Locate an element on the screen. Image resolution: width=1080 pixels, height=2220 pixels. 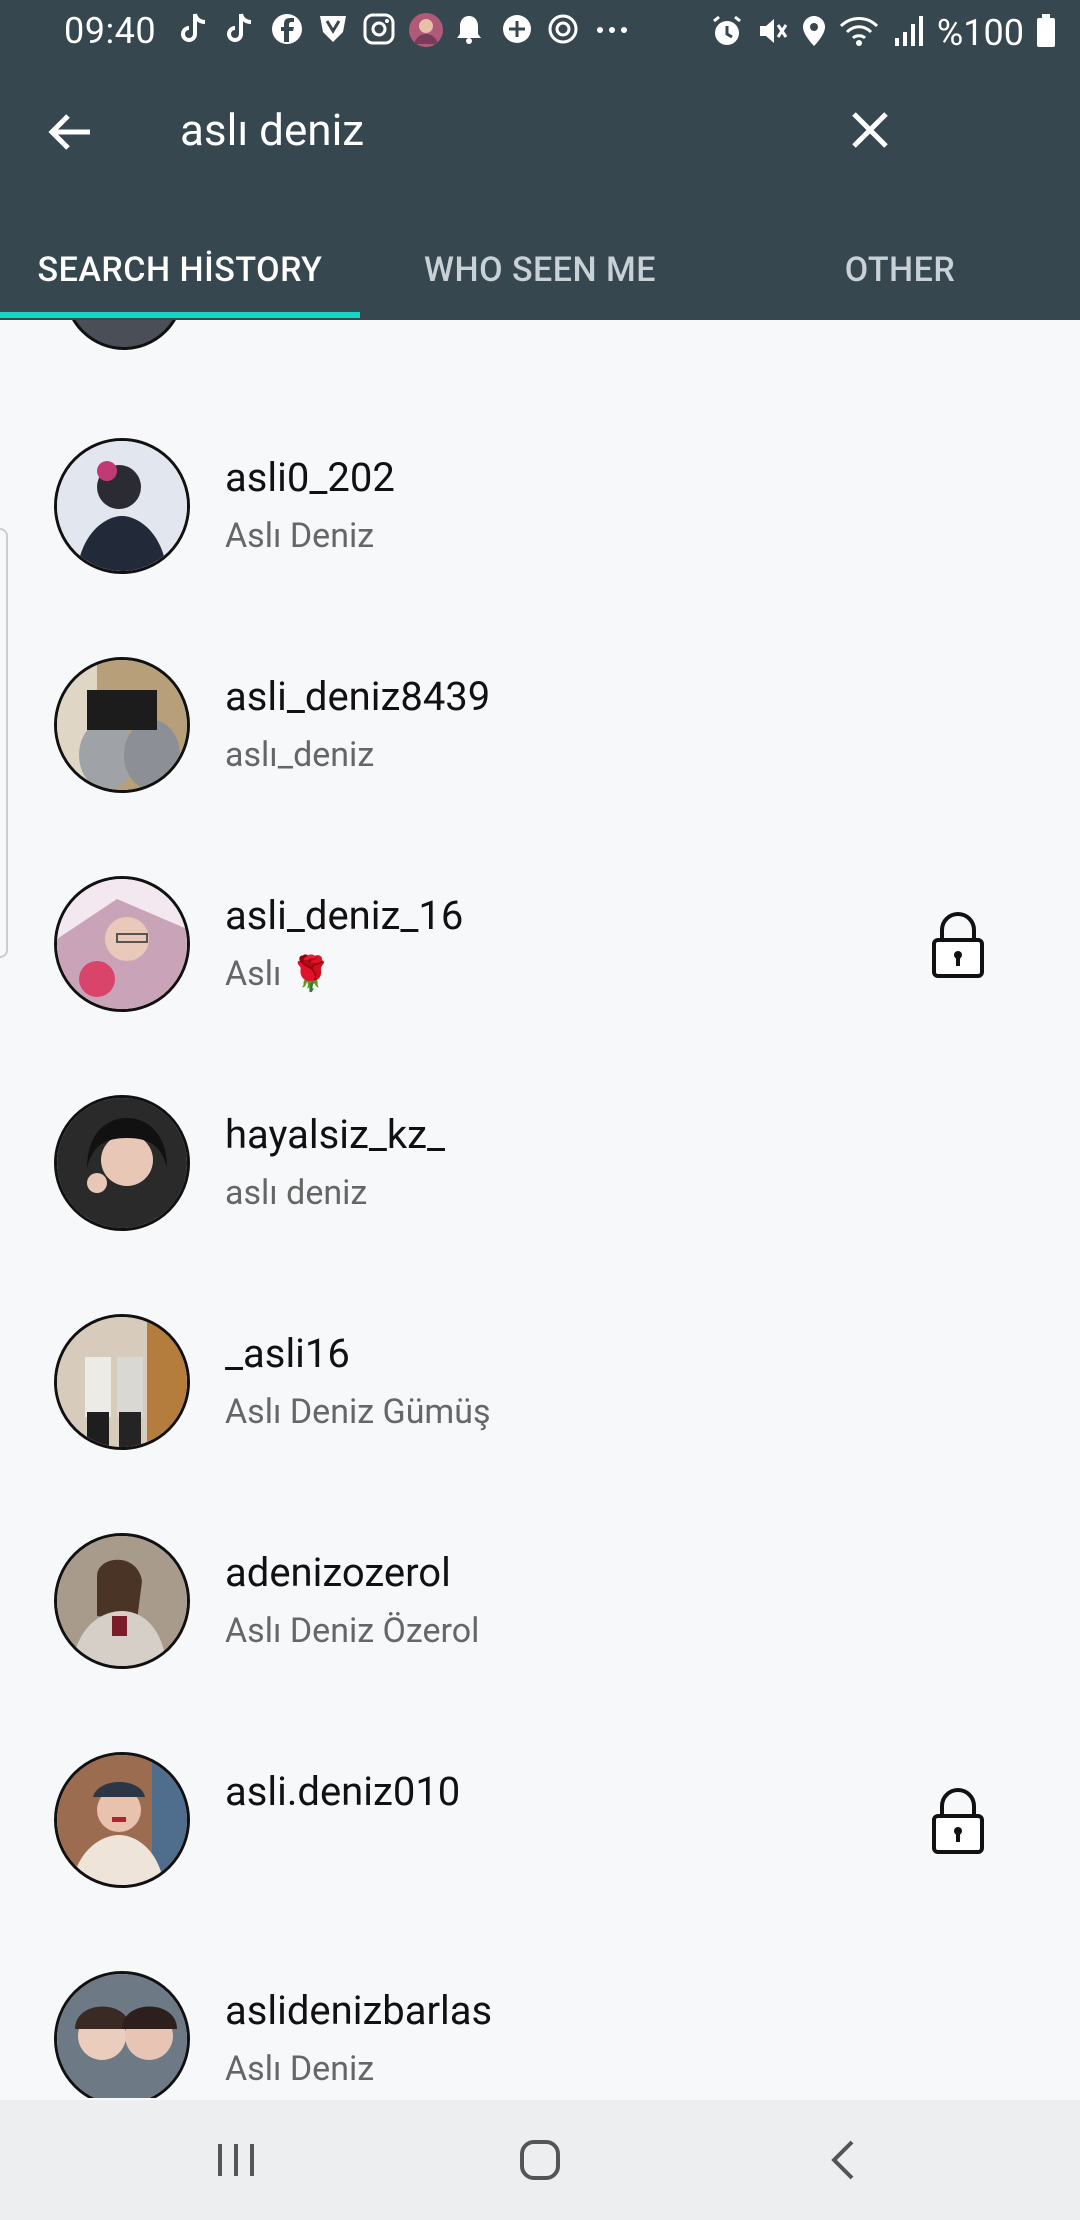
full-name: Aslı Deniz Özerol is located at coordinates (352, 1631).